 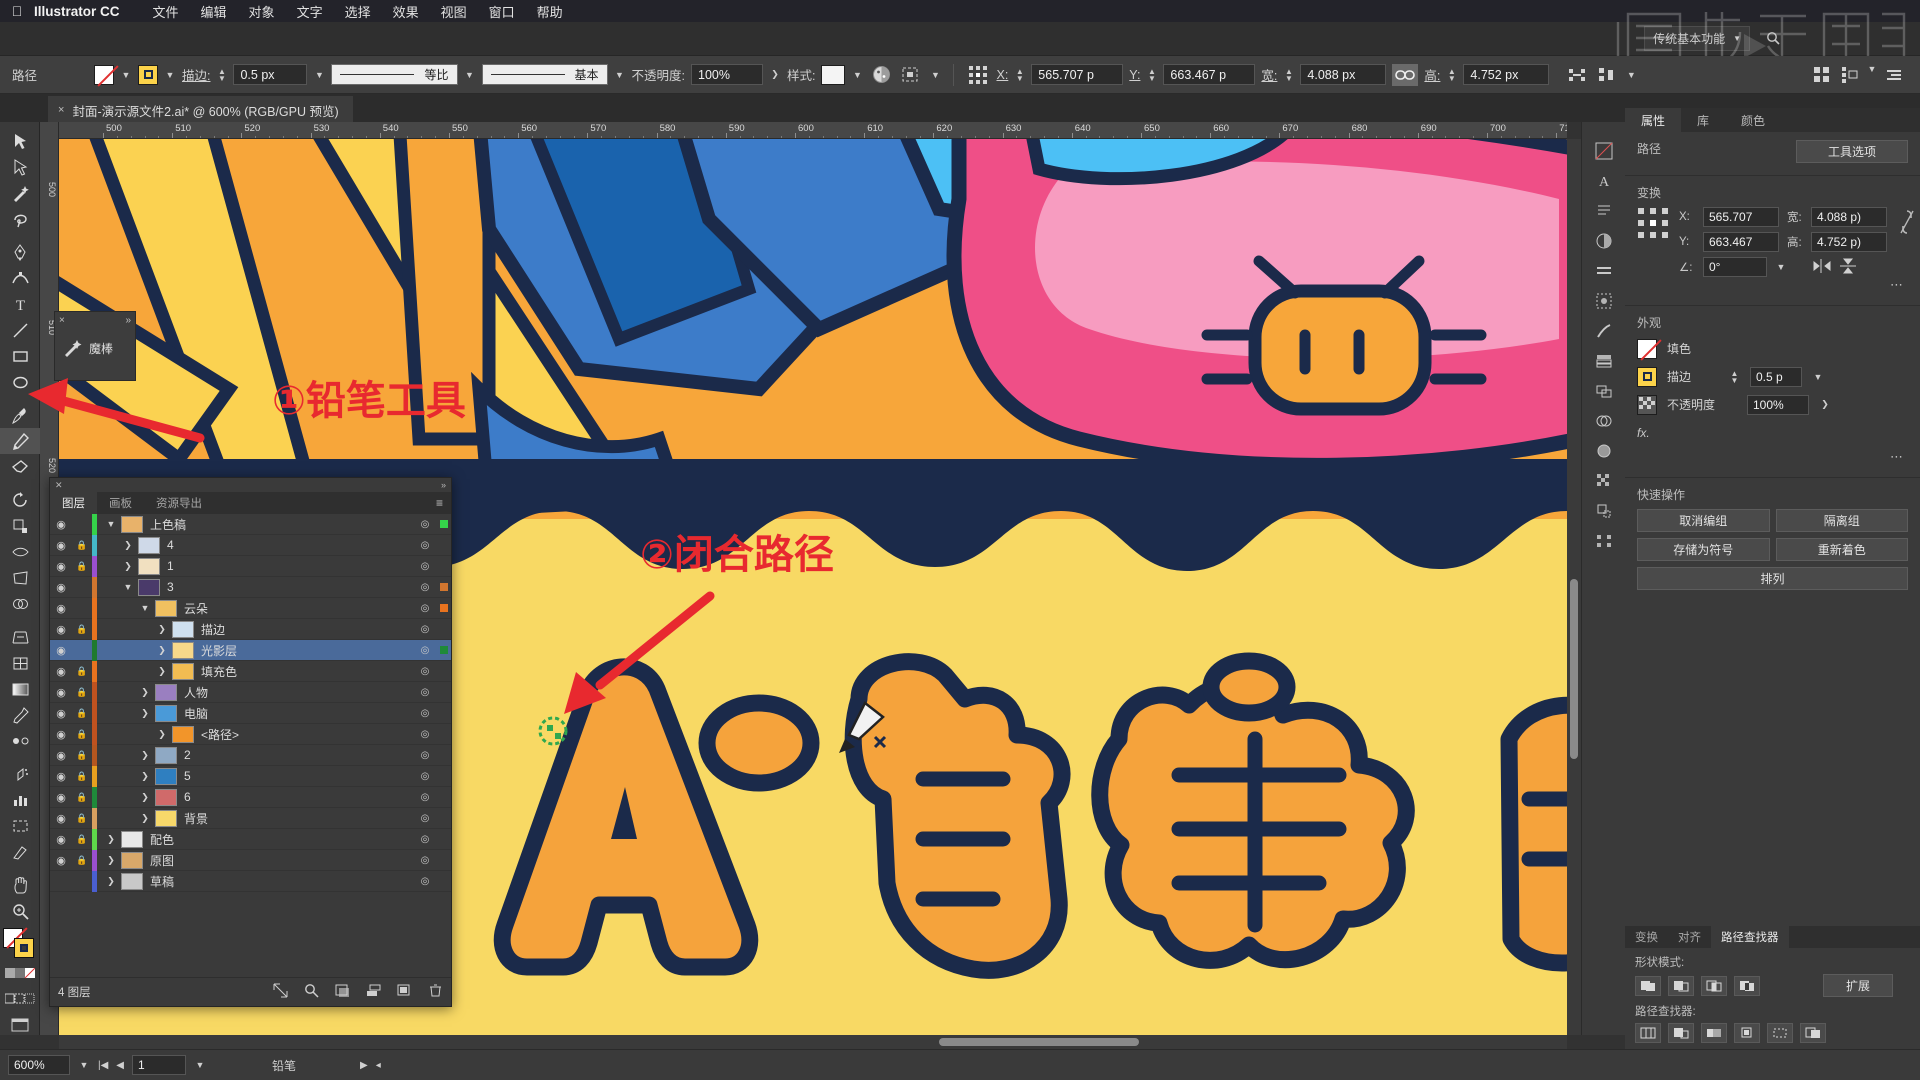 What do you see at coordinates (443, 503) in the screenshot?
I see `panel-menu-icon: ≡` at bounding box center [443, 503].